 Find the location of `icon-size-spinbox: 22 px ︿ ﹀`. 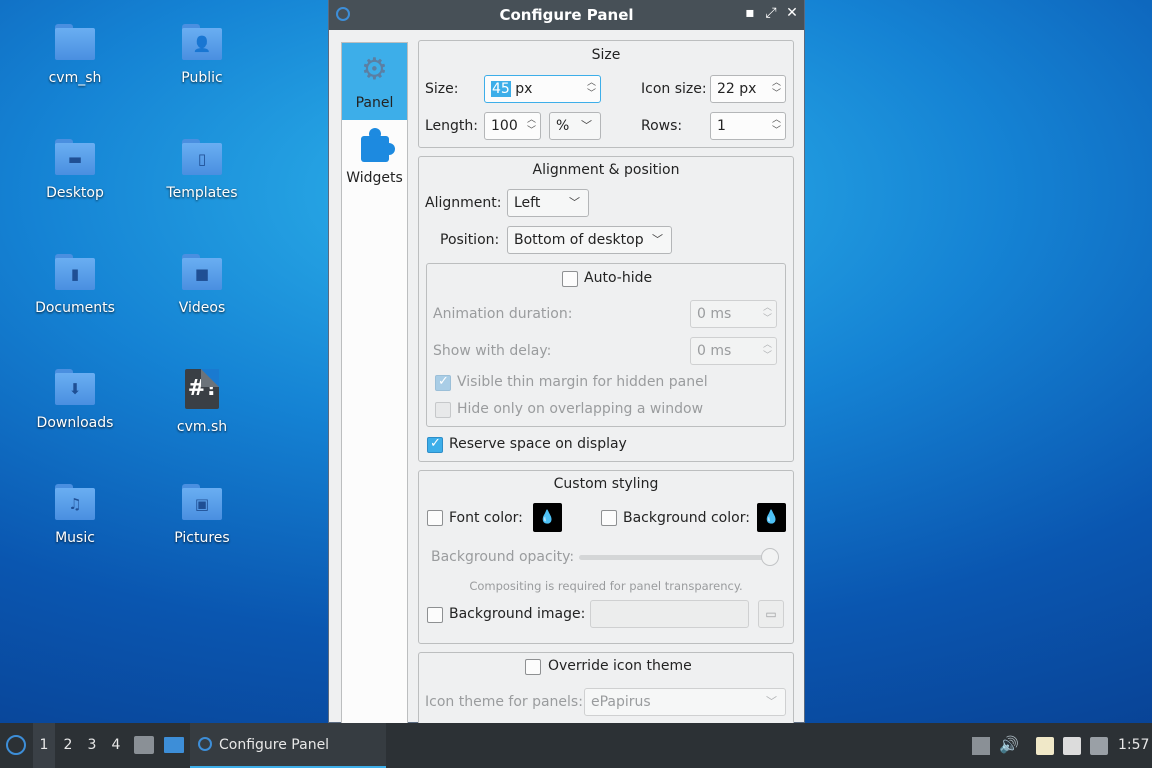

icon-size-spinbox: 22 px ︿ ﹀ is located at coordinates (748, 89).